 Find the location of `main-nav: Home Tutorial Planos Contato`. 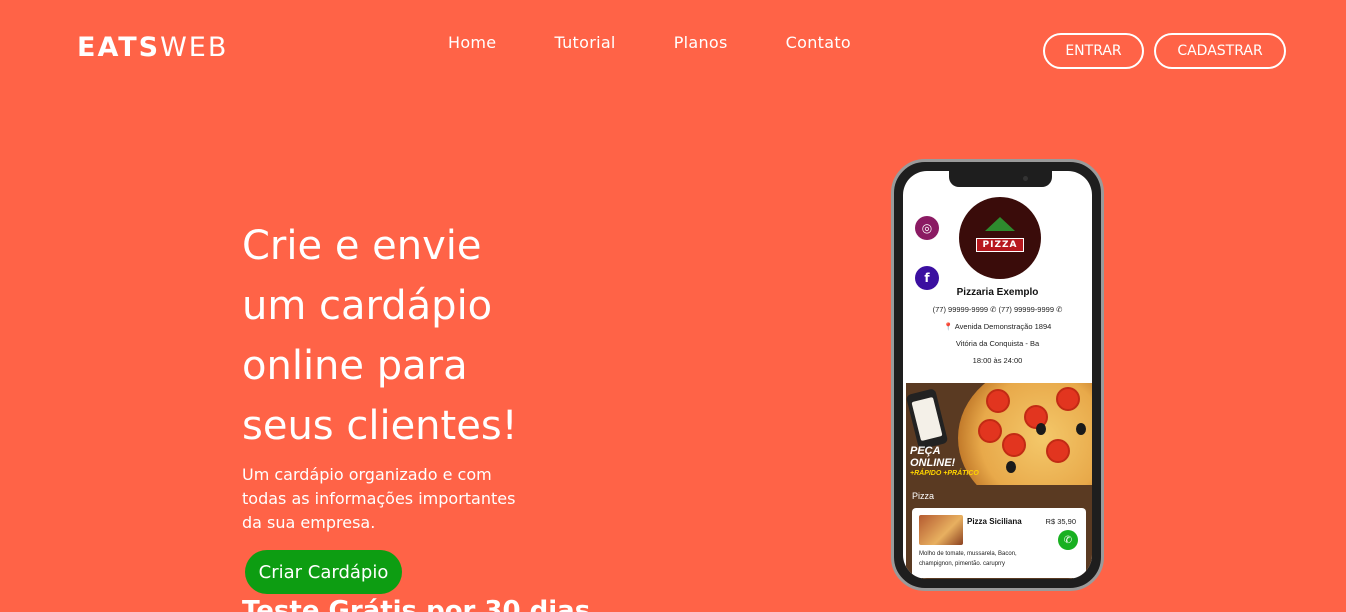

main-nav: Home Tutorial Planos Contato is located at coordinates (678, 42).